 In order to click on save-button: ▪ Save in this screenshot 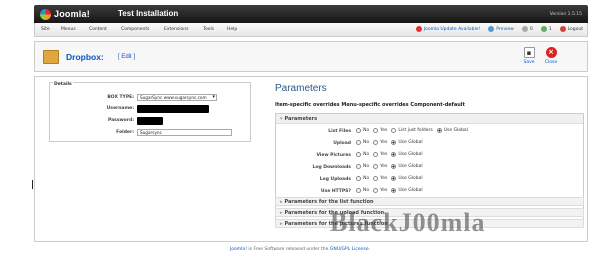, I will do `click(529, 58)`.